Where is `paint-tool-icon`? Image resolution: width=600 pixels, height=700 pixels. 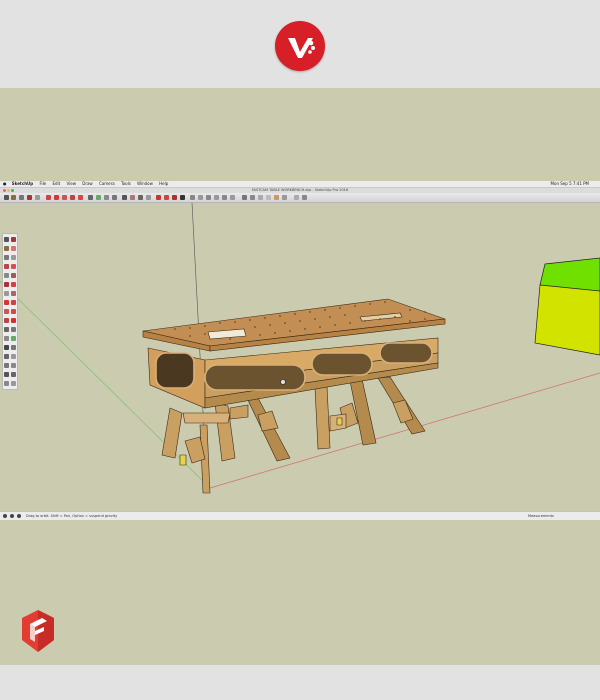
paint-tool-icon is located at coordinates (6, 248).